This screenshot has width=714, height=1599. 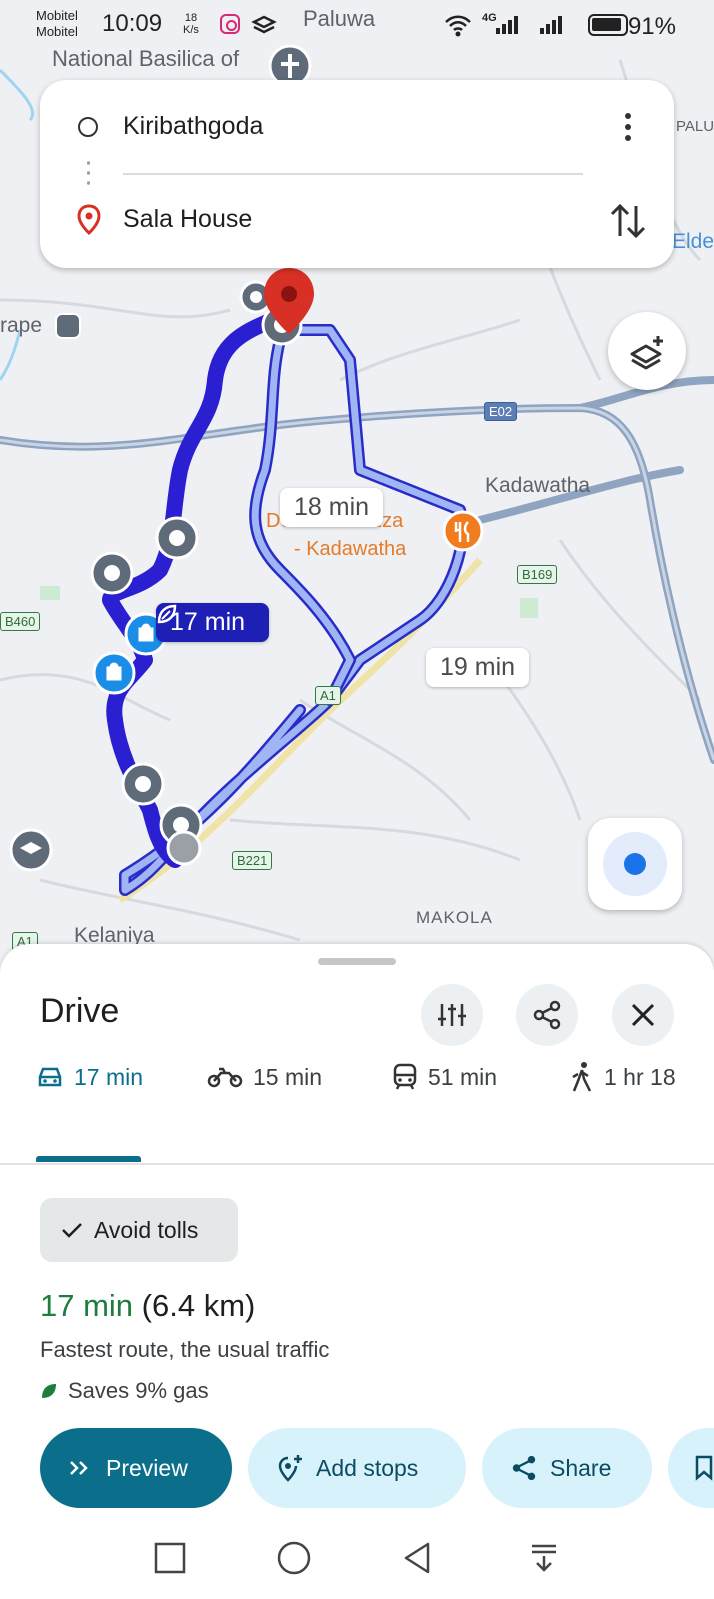 I want to click on network-speed: 18 K/s, so click(x=191, y=24).